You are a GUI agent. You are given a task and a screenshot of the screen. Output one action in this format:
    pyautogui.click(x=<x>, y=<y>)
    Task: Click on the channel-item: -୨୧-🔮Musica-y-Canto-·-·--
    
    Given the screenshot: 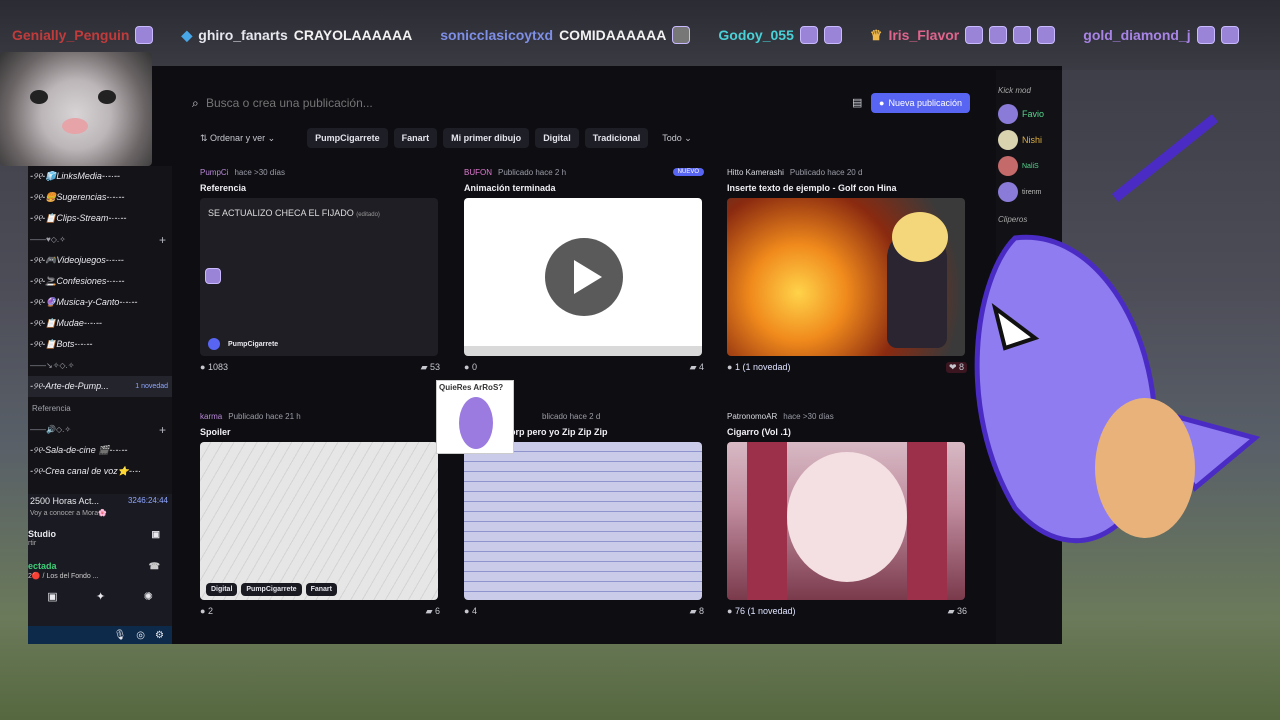 What is the action you would take?
    pyautogui.click(x=100, y=302)
    